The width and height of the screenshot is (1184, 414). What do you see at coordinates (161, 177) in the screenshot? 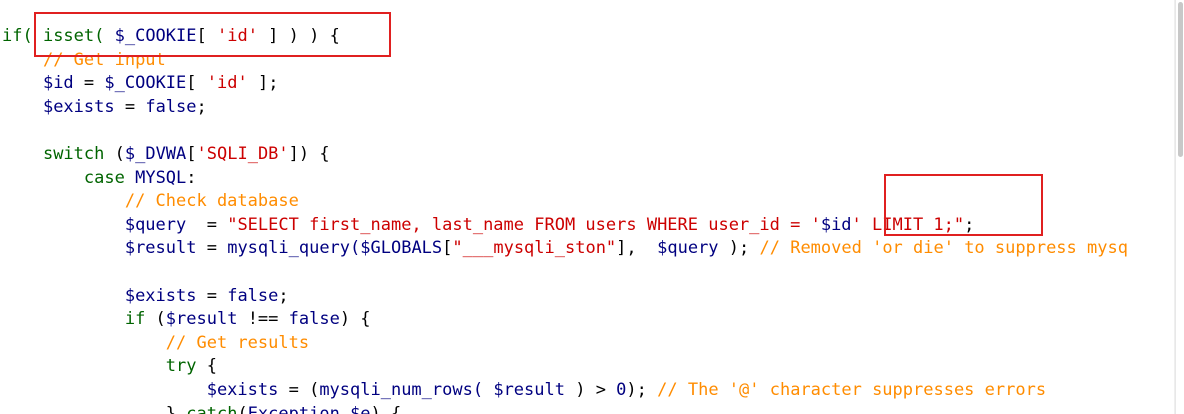
I see `code-token: MYSQL` at bounding box center [161, 177].